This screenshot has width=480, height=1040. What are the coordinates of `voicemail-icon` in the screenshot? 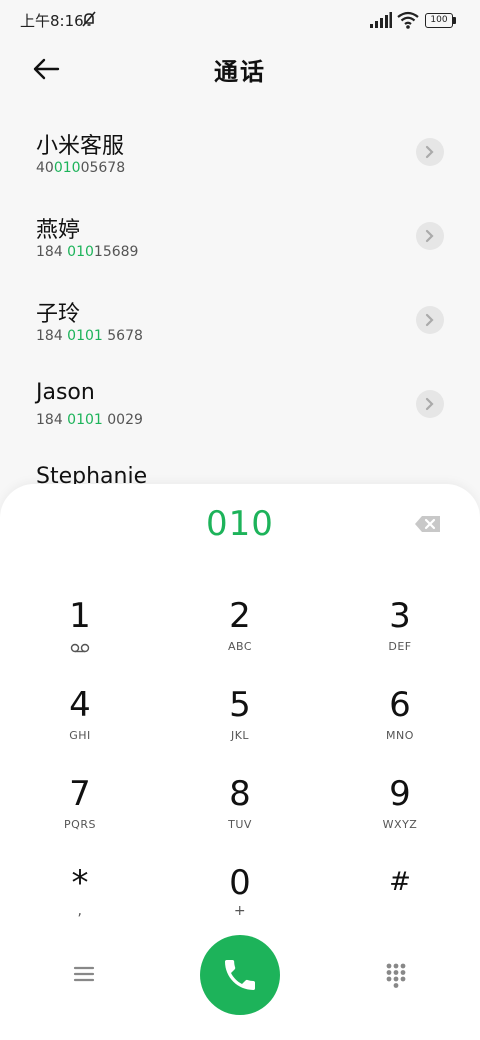 It's located at (80, 648).